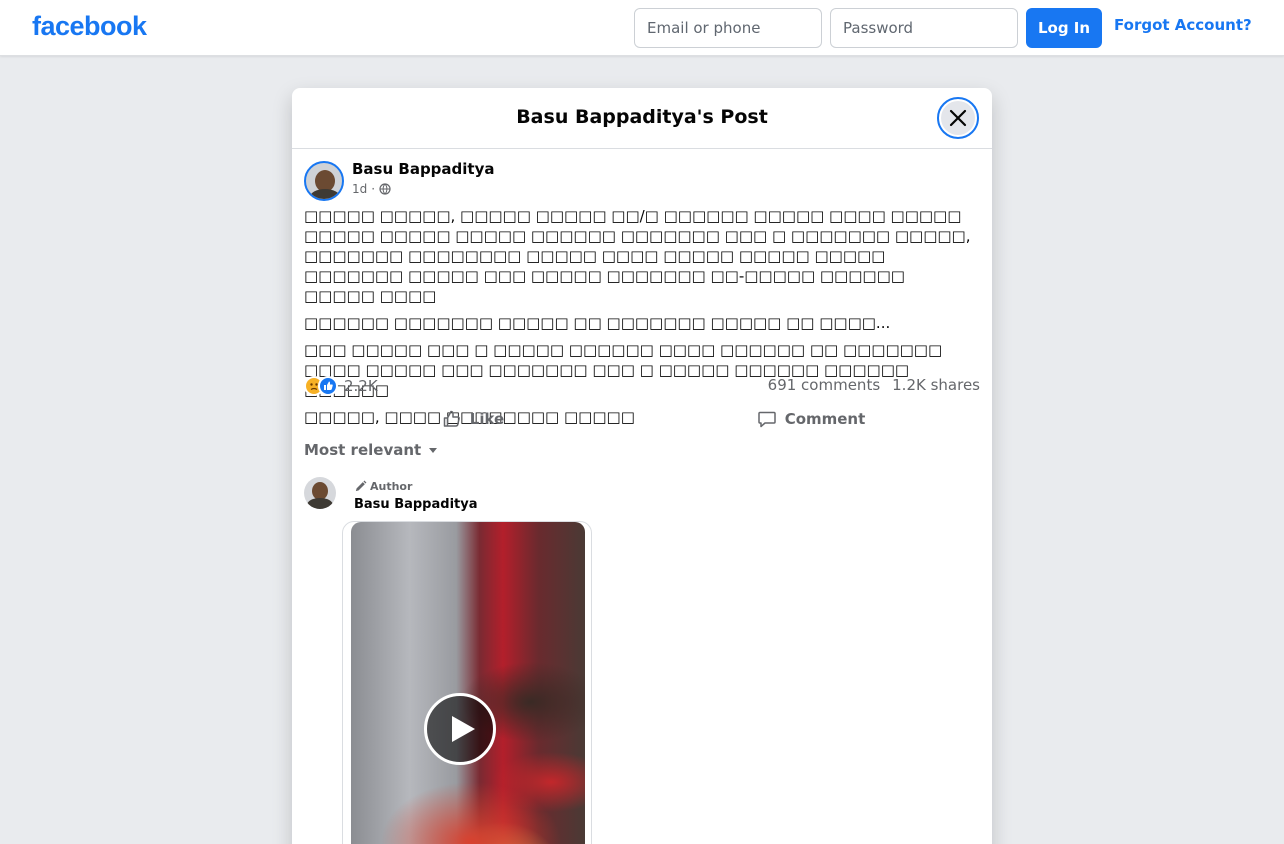 This screenshot has height=844, width=1284. I want to click on dialog-title: Basu Bappaditya's Post, so click(642, 117).